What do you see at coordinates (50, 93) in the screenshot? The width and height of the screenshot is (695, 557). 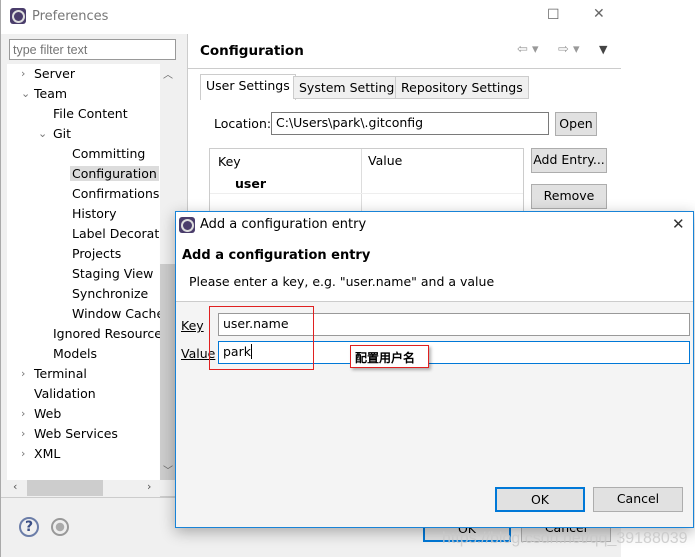 I see `tree-item: Team` at bounding box center [50, 93].